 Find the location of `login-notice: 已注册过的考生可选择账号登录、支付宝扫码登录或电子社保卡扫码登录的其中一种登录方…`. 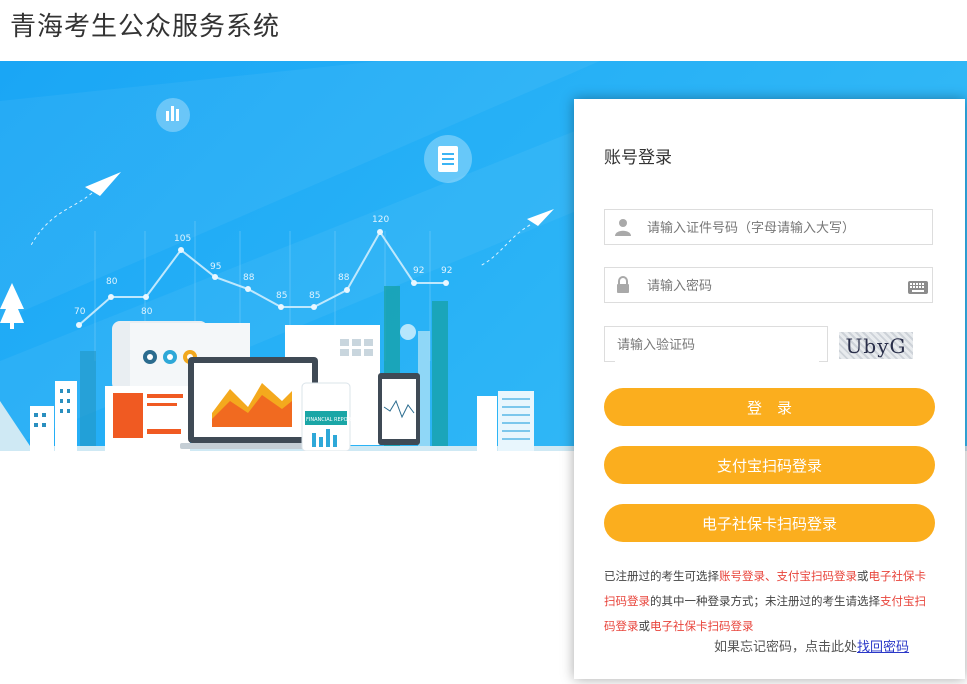

login-notice: 已注册过的考生可选择账号登录、支付宝扫码登录或电子社保卡扫码登录的其中一种登录方… is located at coordinates (765, 601).